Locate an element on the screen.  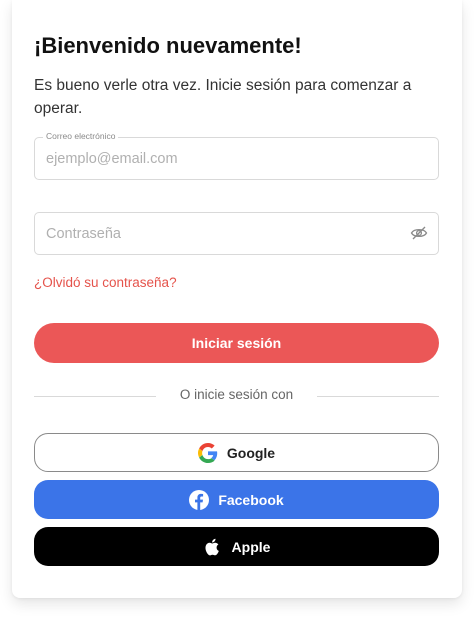
email-field is located at coordinates (221, 158).